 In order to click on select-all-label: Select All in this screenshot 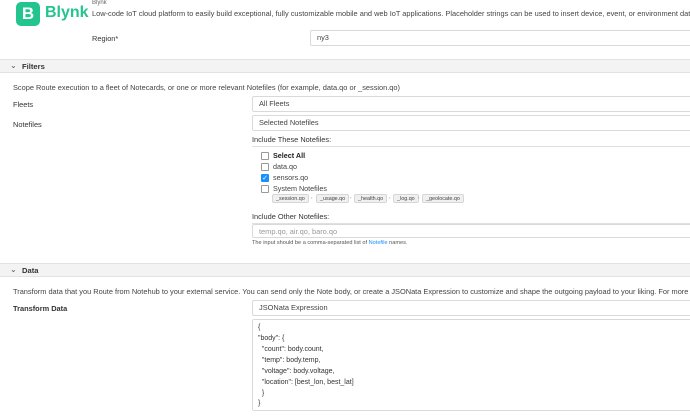, I will do `click(289, 155)`.